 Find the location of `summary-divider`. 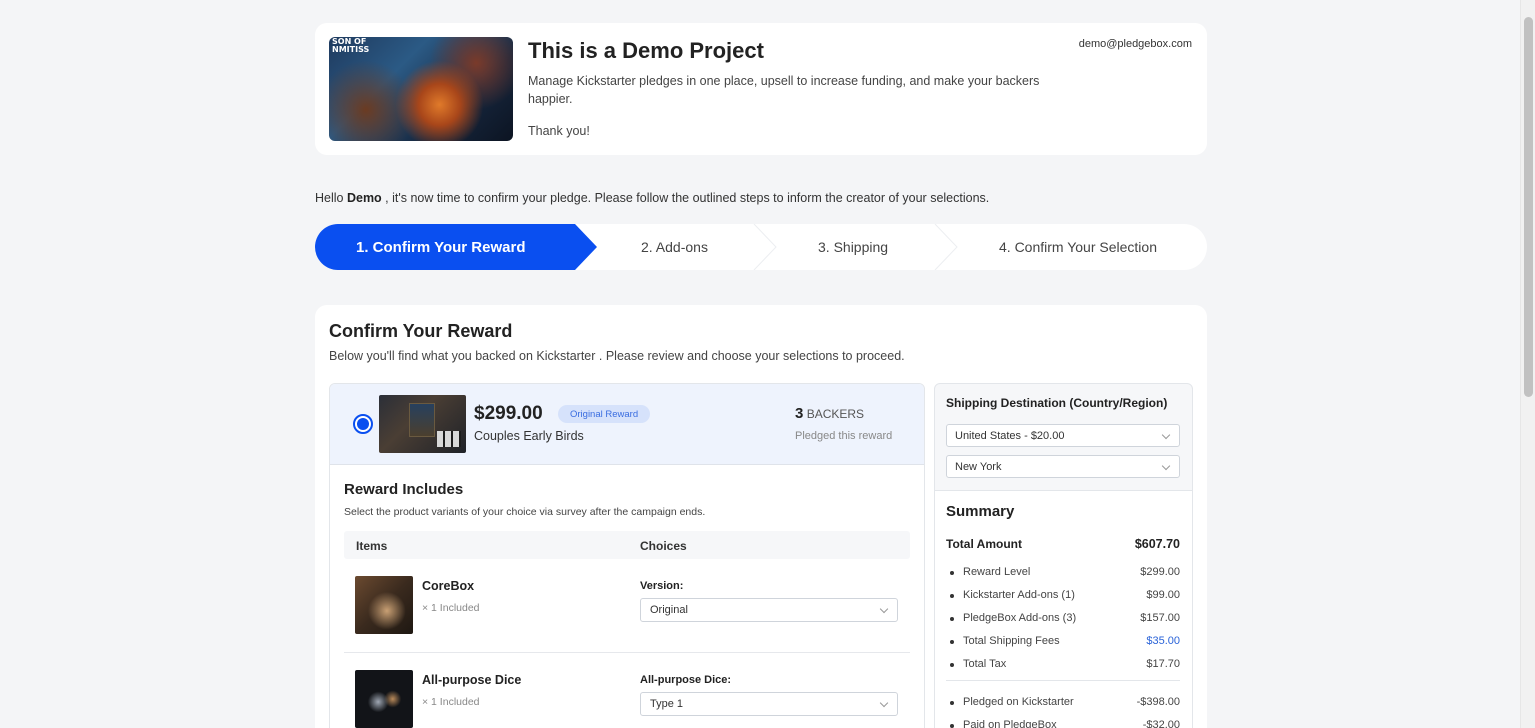

summary-divider is located at coordinates (1063, 680).